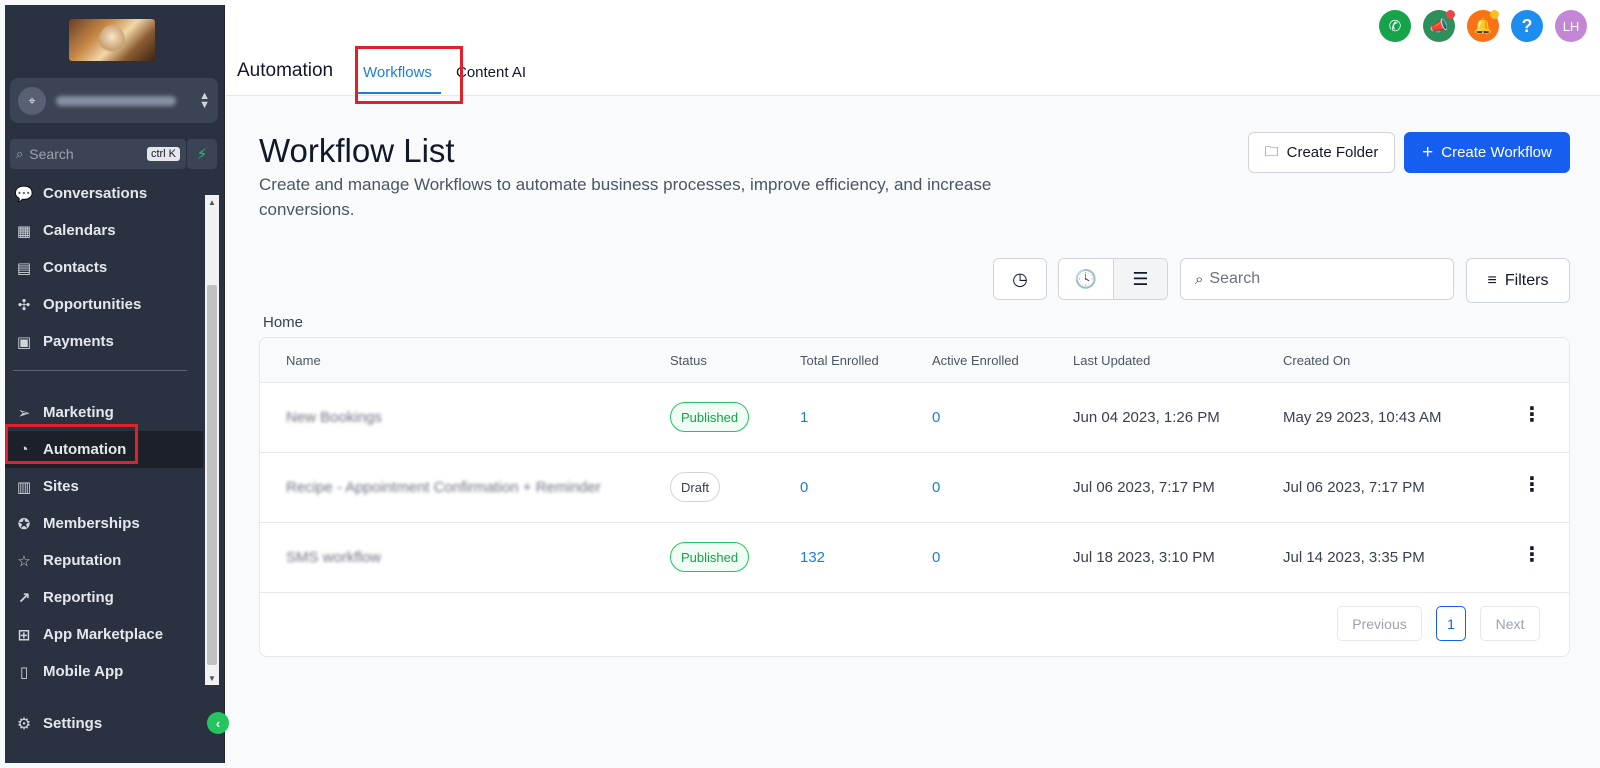 Image resolution: width=1600 pixels, height=768 pixels. I want to click on shortcut-badge: ctrl K, so click(163, 154).